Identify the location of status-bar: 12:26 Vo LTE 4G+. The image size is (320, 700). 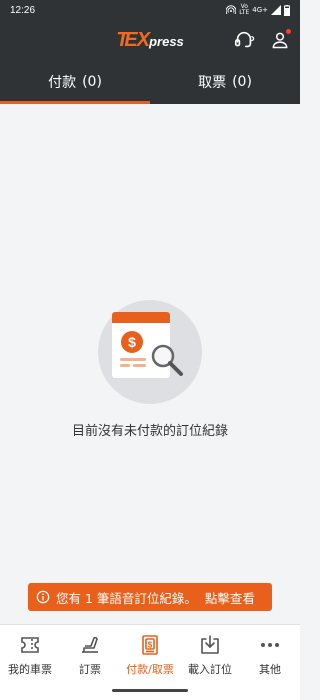
(150, 10).